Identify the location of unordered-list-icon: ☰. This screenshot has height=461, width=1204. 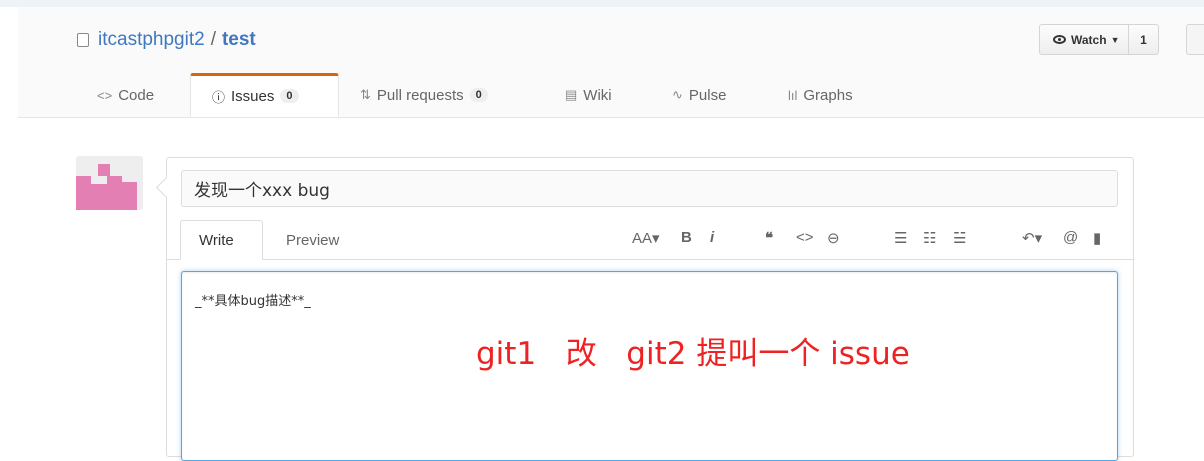
(900, 238).